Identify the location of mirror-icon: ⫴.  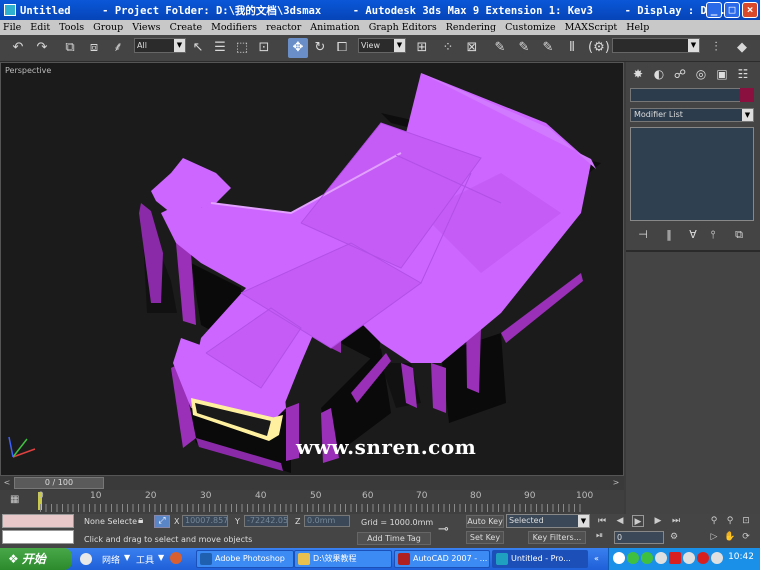
(572, 48).